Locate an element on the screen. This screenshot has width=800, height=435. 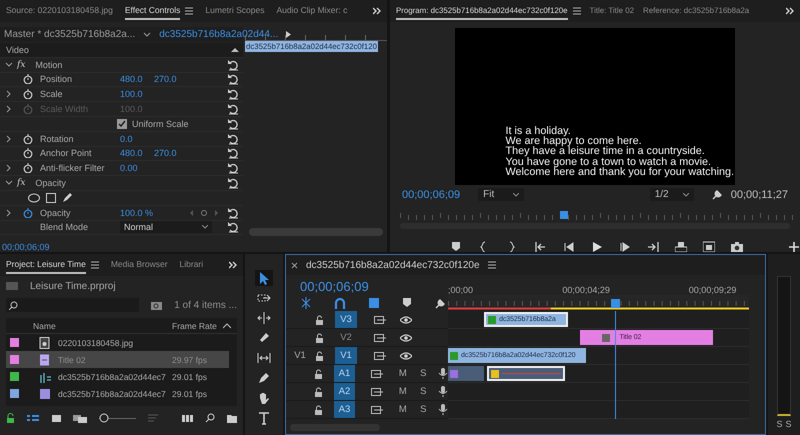
search-icon is located at coordinates (210, 418).